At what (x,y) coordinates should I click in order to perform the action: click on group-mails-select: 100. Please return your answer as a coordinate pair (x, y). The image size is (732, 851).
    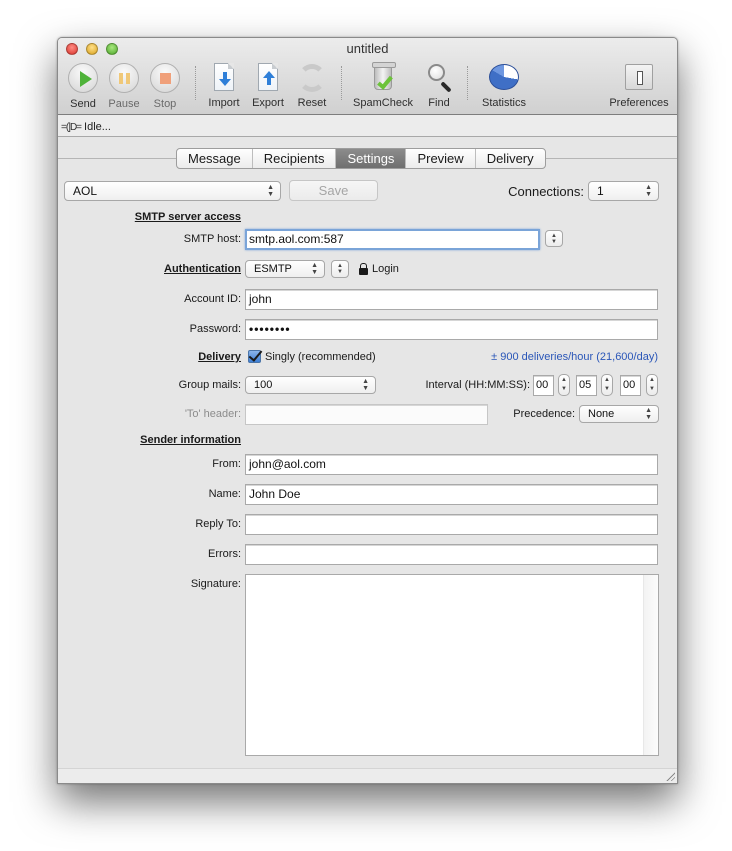
    Looking at the image, I should click on (310, 385).